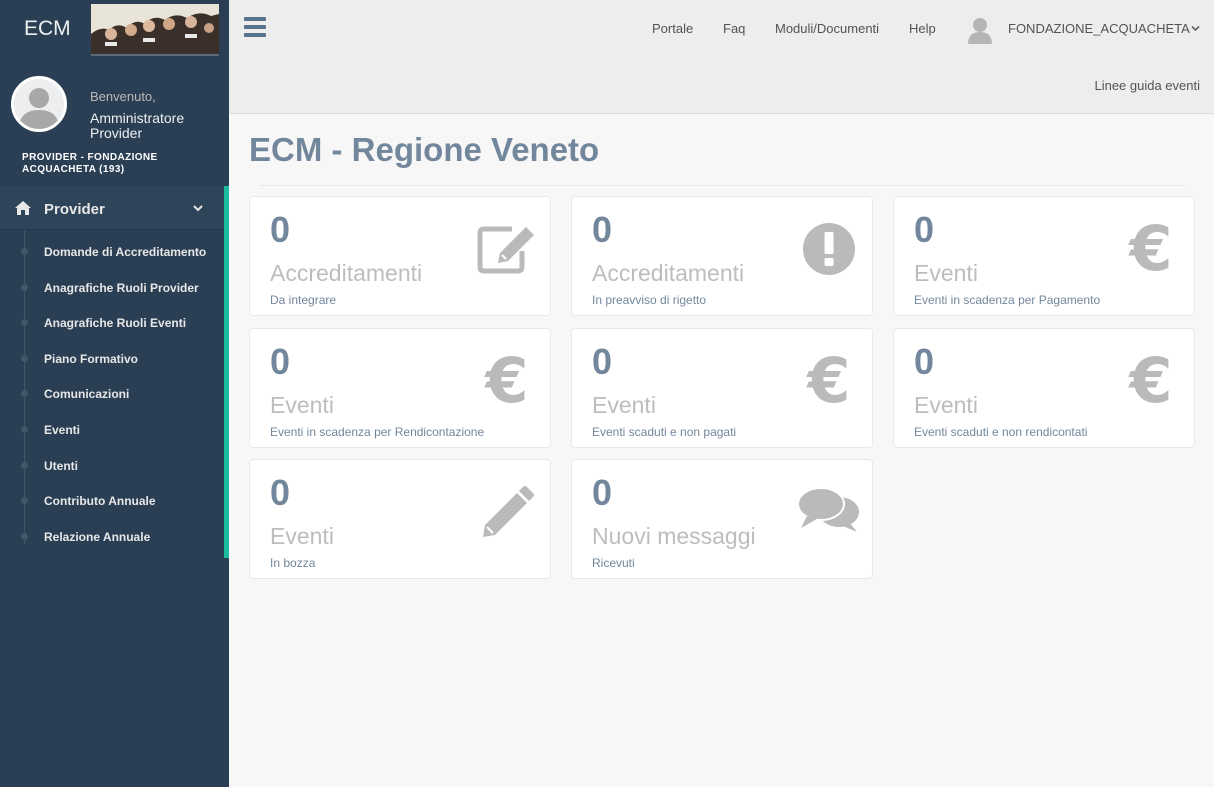 The image size is (1214, 787). What do you see at coordinates (255, 27) in the screenshot?
I see `menu-toggle-icon` at bounding box center [255, 27].